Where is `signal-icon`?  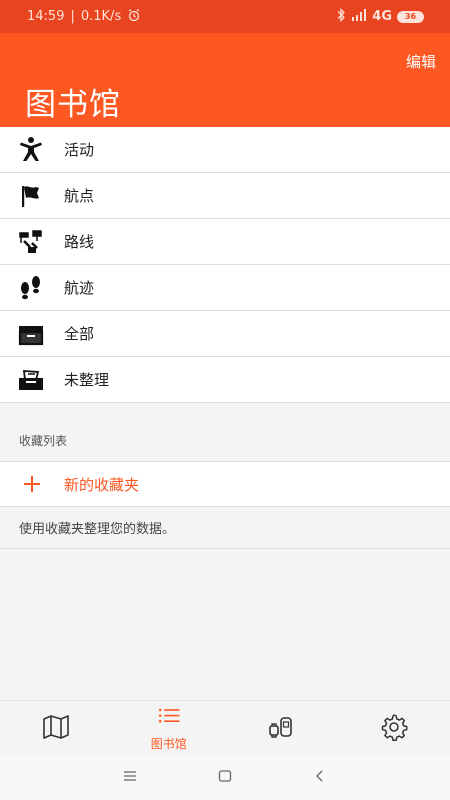 signal-icon is located at coordinates (359, 16).